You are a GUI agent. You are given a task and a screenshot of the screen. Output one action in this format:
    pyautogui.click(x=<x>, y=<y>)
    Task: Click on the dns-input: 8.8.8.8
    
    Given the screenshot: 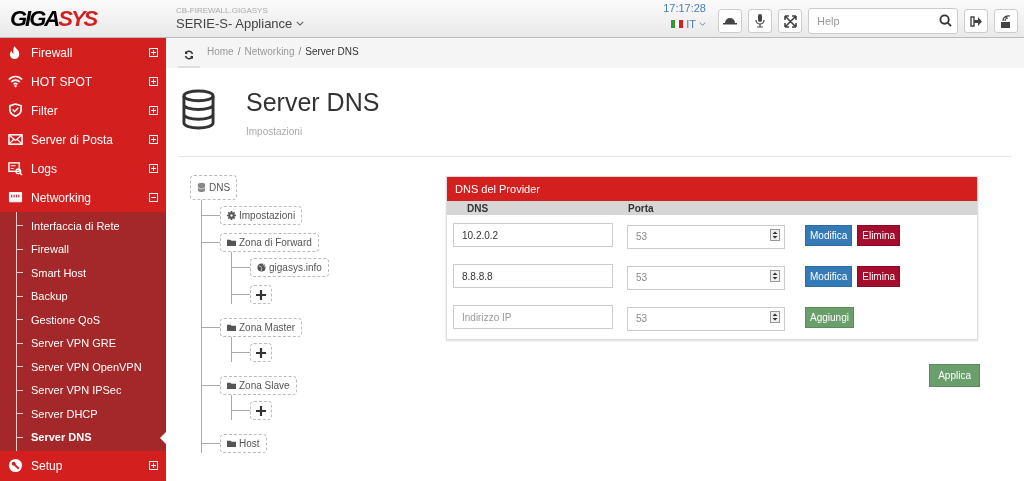 What is the action you would take?
    pyautogui.click(x=533, y=276)
    